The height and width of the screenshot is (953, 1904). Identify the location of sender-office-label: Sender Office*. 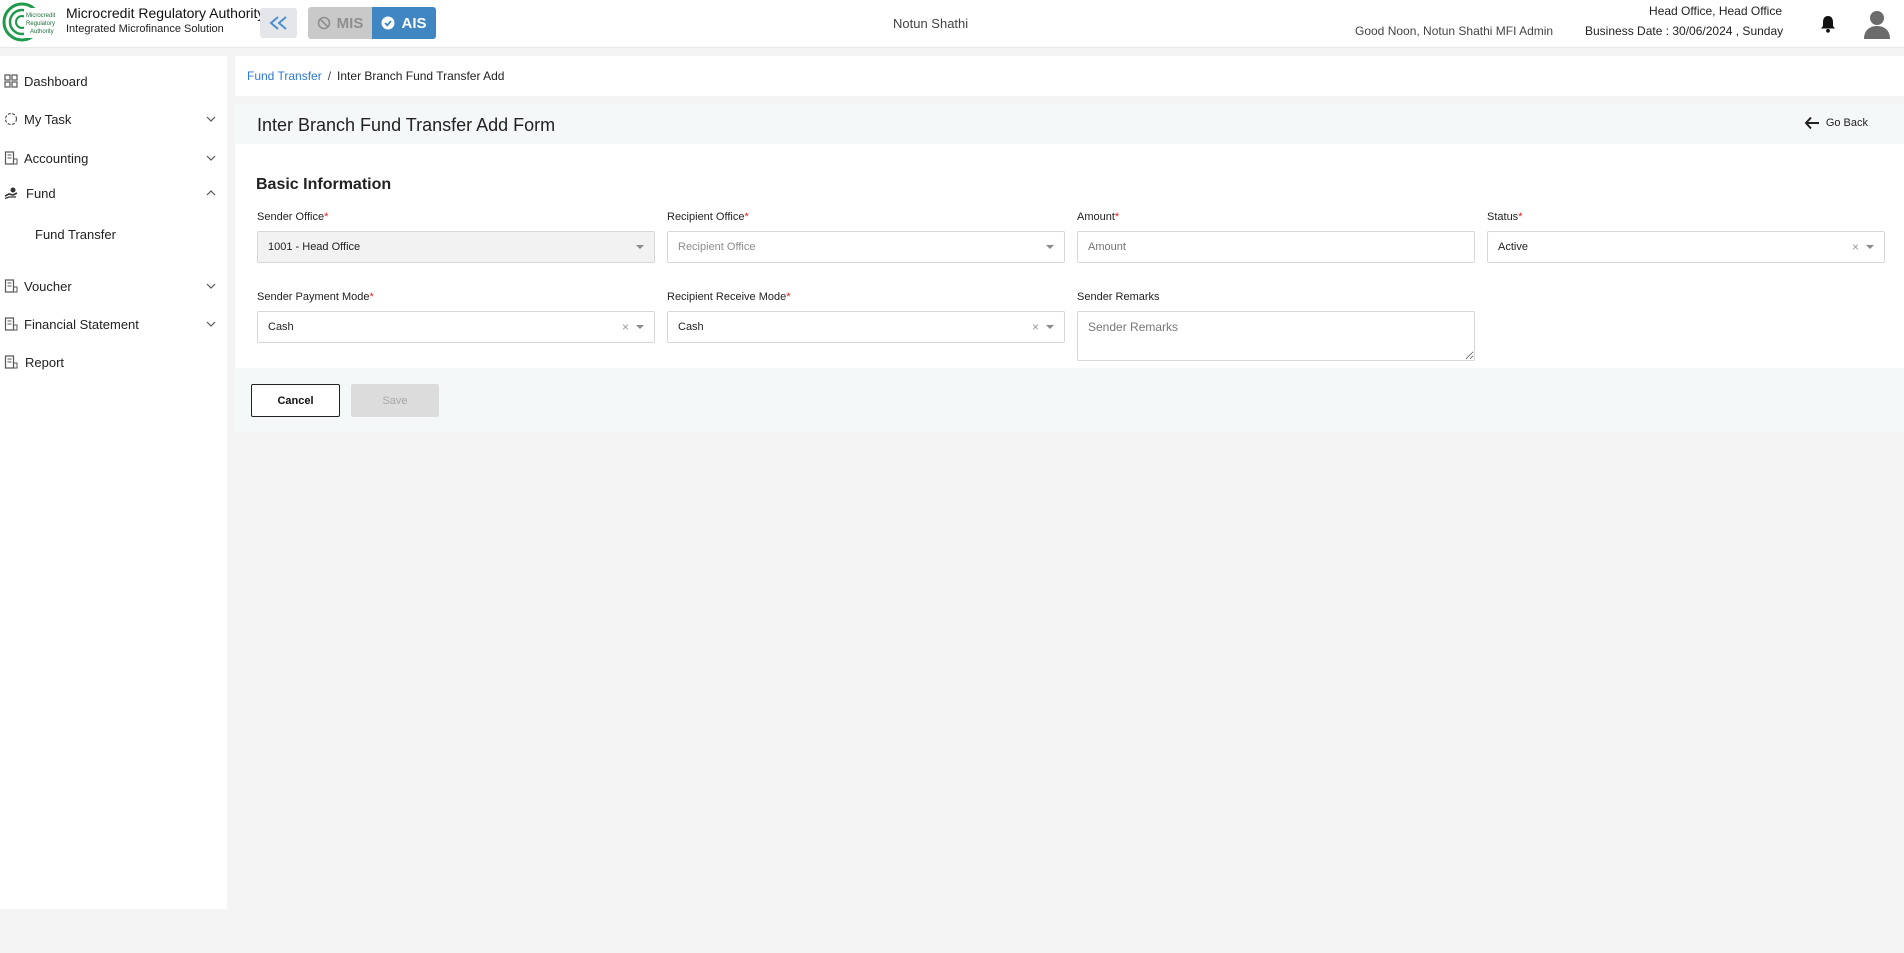
(292, 217).